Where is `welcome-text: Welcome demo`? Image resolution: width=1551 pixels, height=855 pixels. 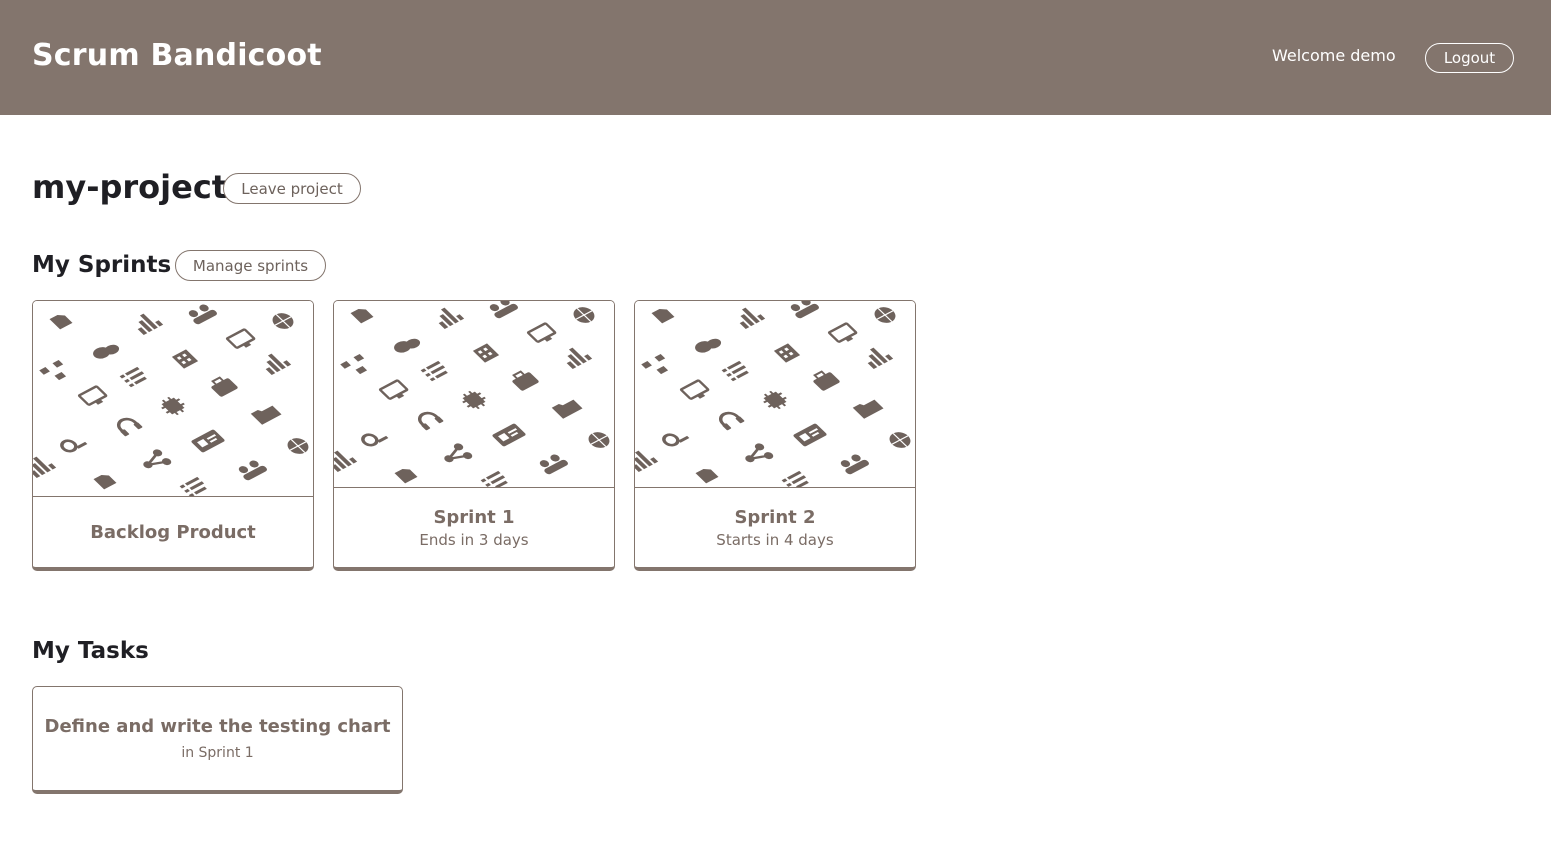 welcome-text: Welcome demo is located at coordinates (1334, 55).